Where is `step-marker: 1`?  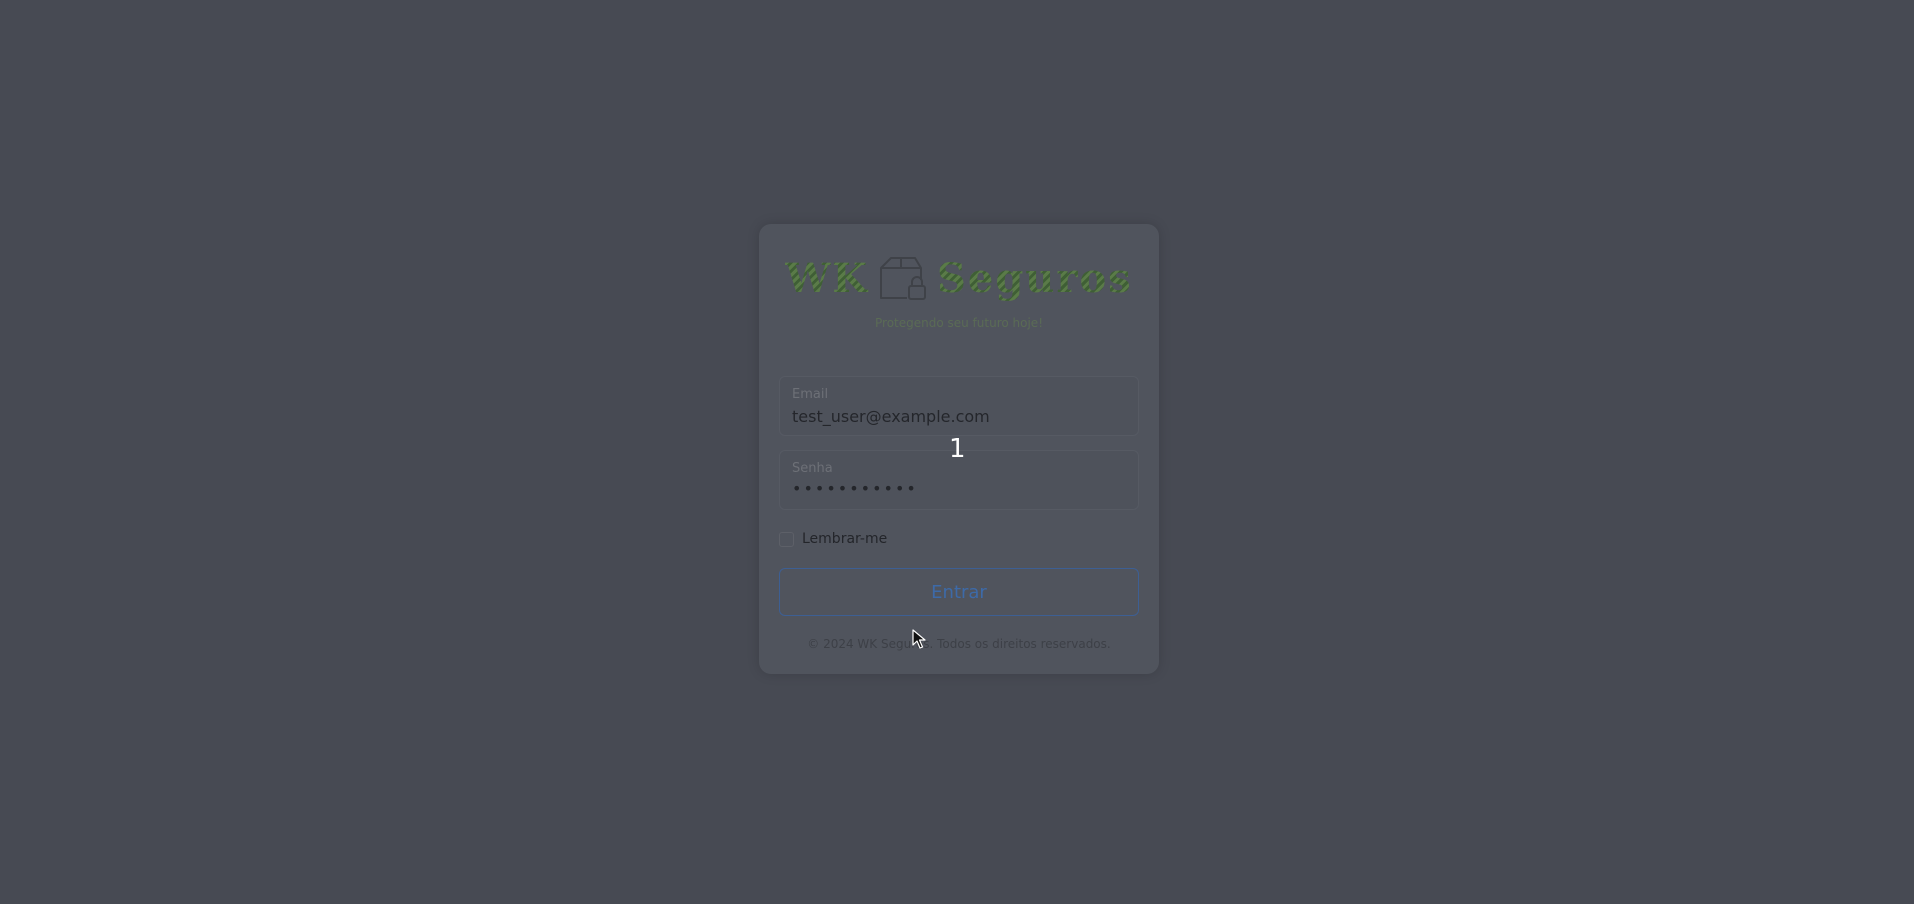
step-marker: 1 is located at coordinates (957, 449).